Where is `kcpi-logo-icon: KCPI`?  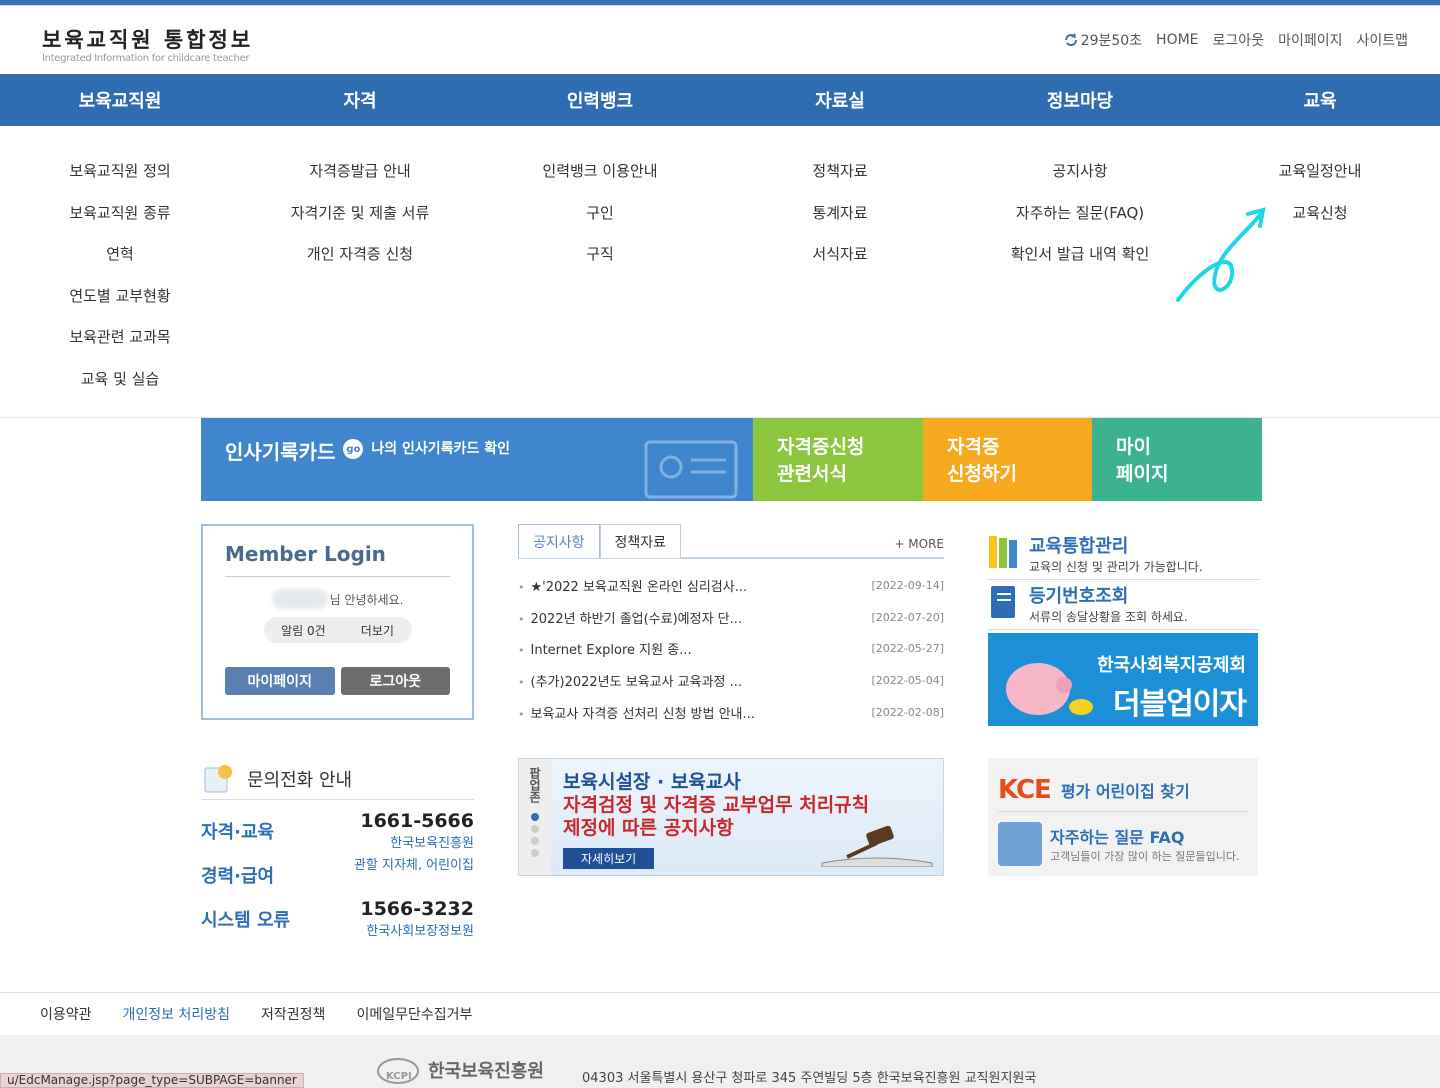
kcpi-logo-icon: KCPI is located at coordinates (398, 1071).